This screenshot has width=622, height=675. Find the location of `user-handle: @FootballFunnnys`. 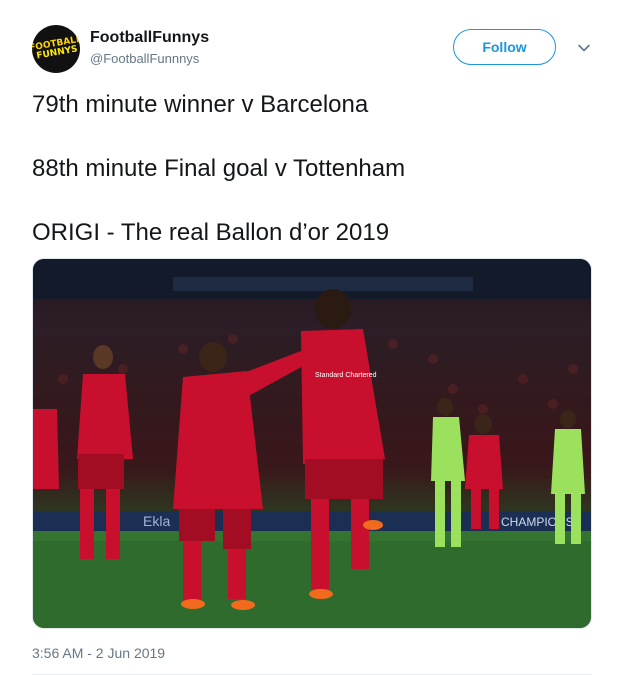

user-handle: @FootballFunnnys is located at coordinates (149, 59).